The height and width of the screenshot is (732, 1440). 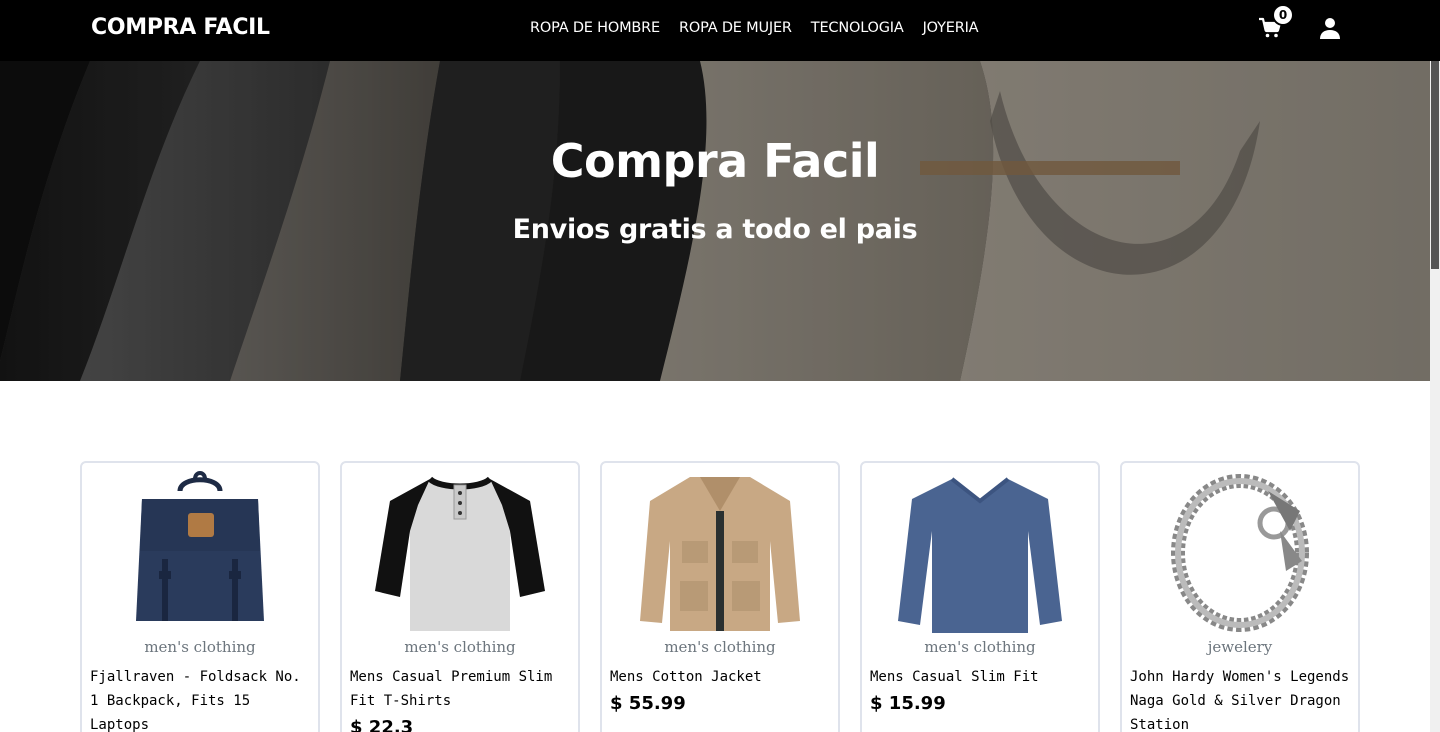 I want to click on product-image-backpack, so click(x=200, y=553).